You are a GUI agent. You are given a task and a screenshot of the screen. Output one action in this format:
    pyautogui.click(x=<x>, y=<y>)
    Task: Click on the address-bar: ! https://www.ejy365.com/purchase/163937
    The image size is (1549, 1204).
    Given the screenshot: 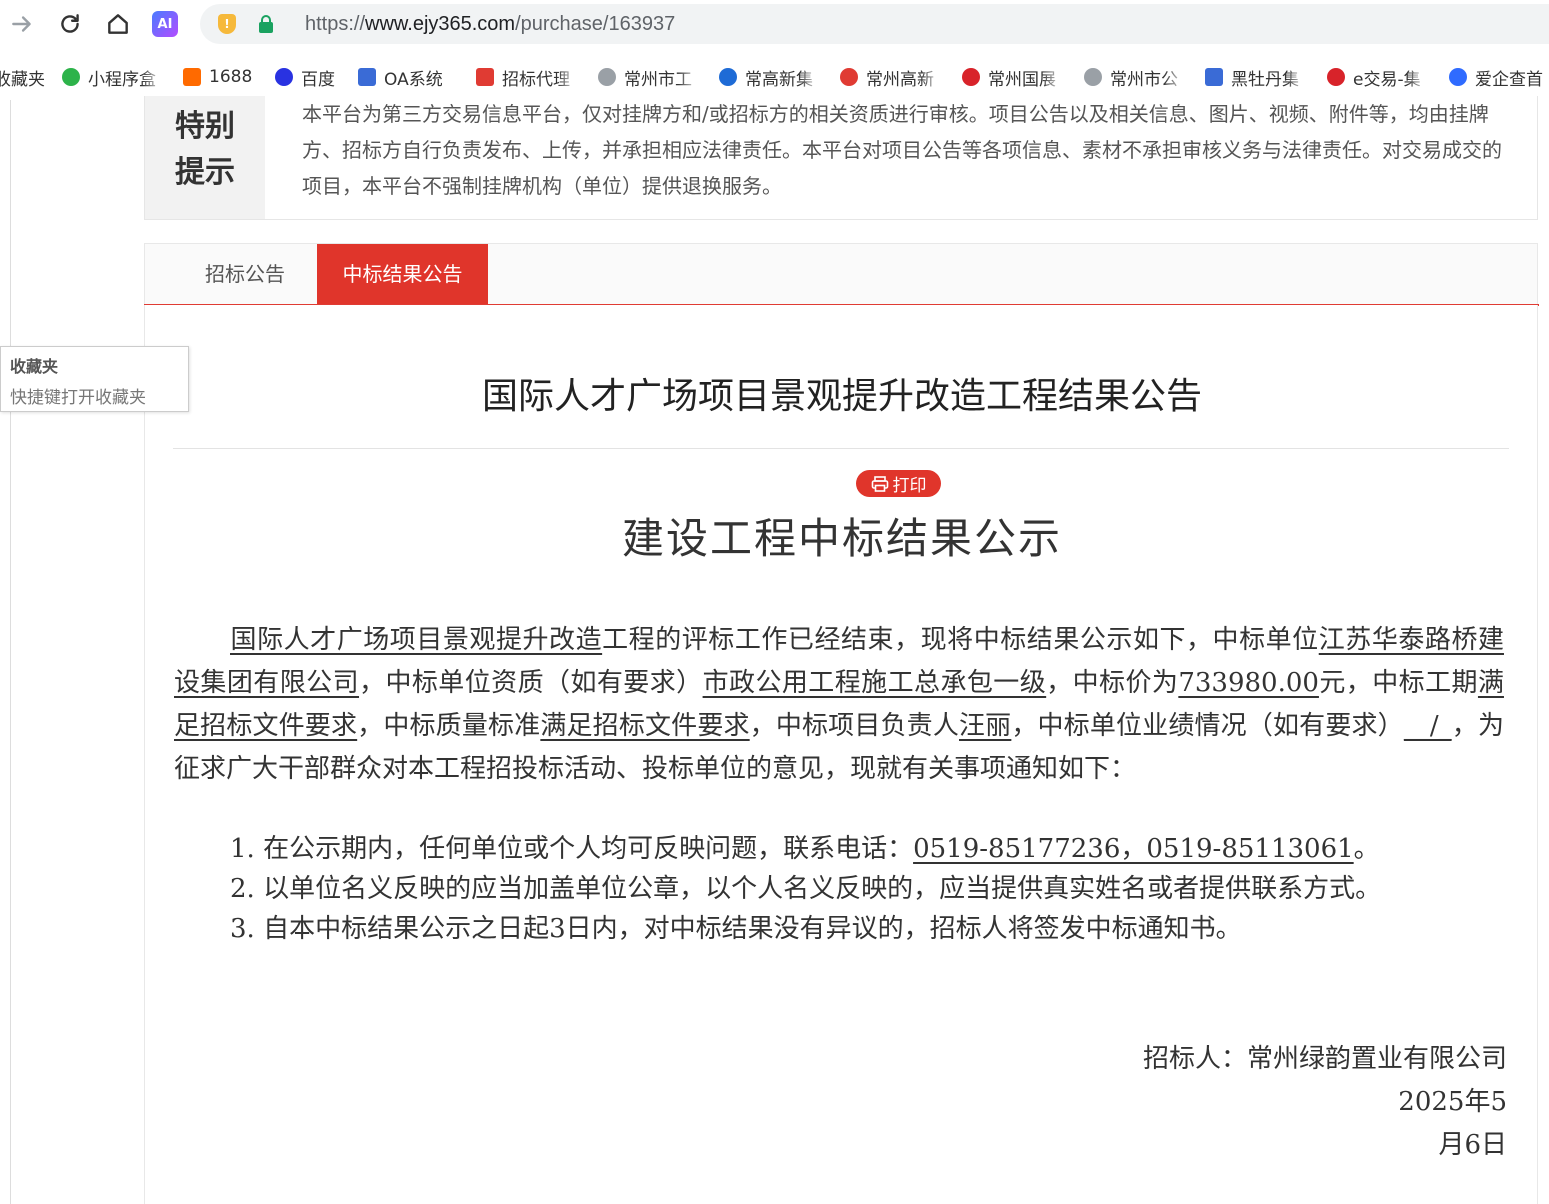 What is the action you would take?
    pyautogui.click(x=874, y=24)
    